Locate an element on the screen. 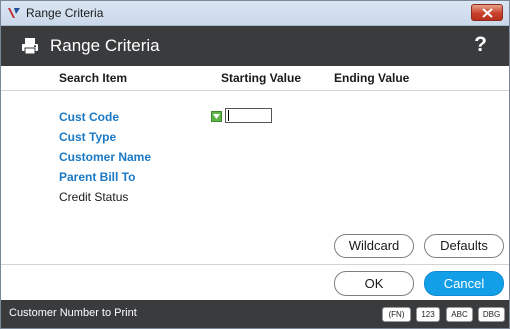 Image resolution: width=510 pixels, height=329 pixels. search-item-parent-bill-to: Parent Bill To is located at coordinates (97, 177).